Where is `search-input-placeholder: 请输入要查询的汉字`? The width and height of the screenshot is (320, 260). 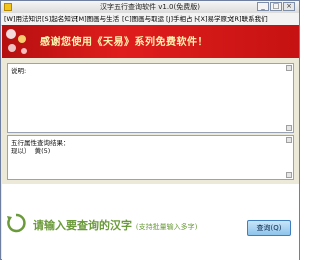 search-input-placeholder: 请输入要查询的汉字 is located at coordinates (82, 225).